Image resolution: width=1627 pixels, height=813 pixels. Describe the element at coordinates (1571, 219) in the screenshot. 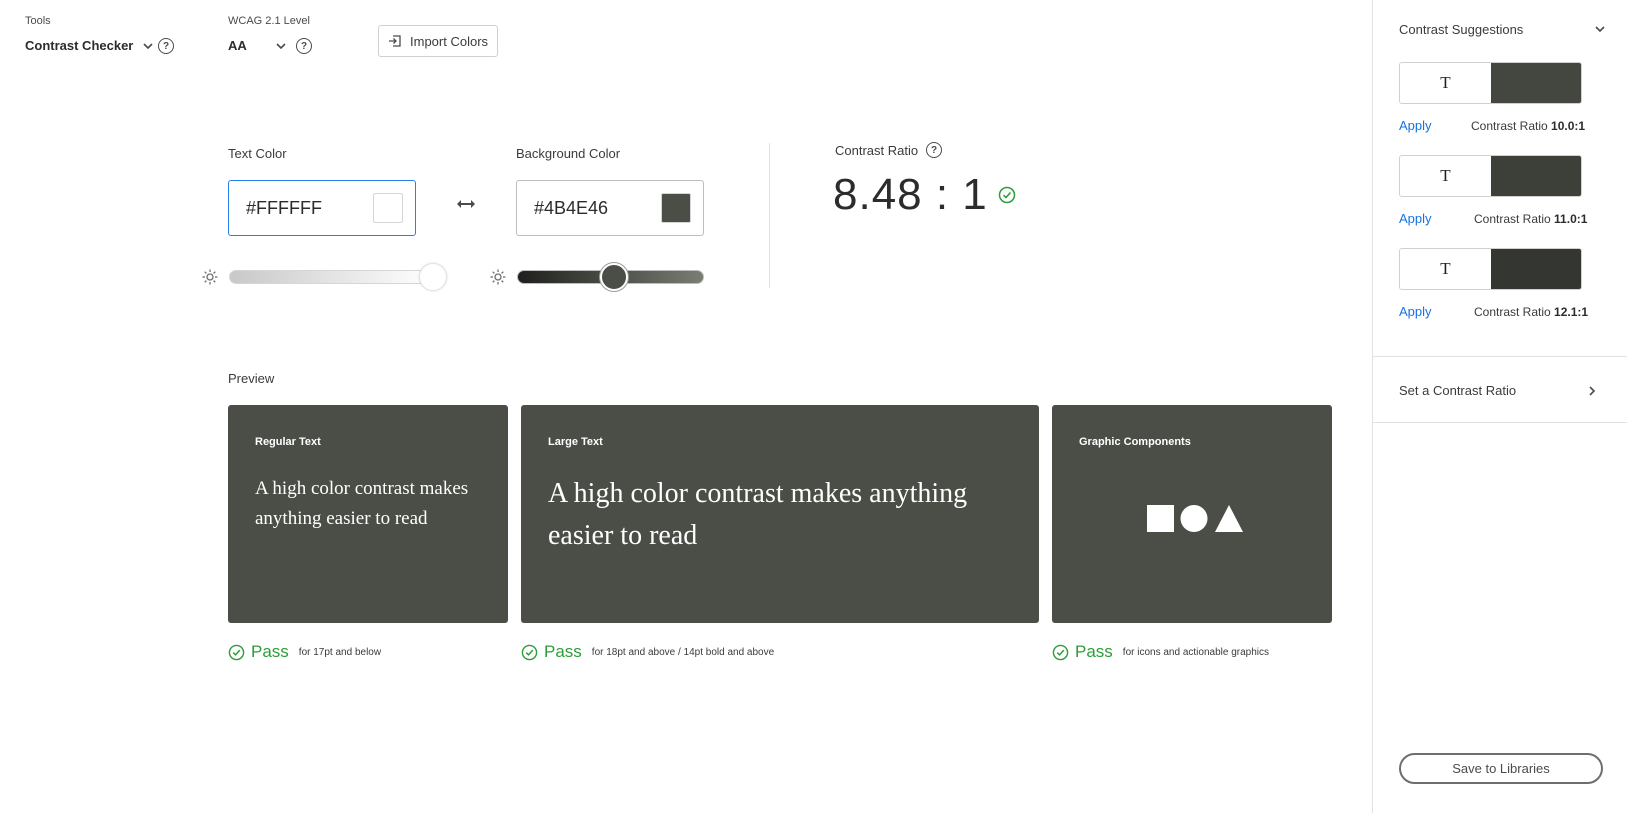

I see `suggestion-ratio-value: 11.0:1` at that location.